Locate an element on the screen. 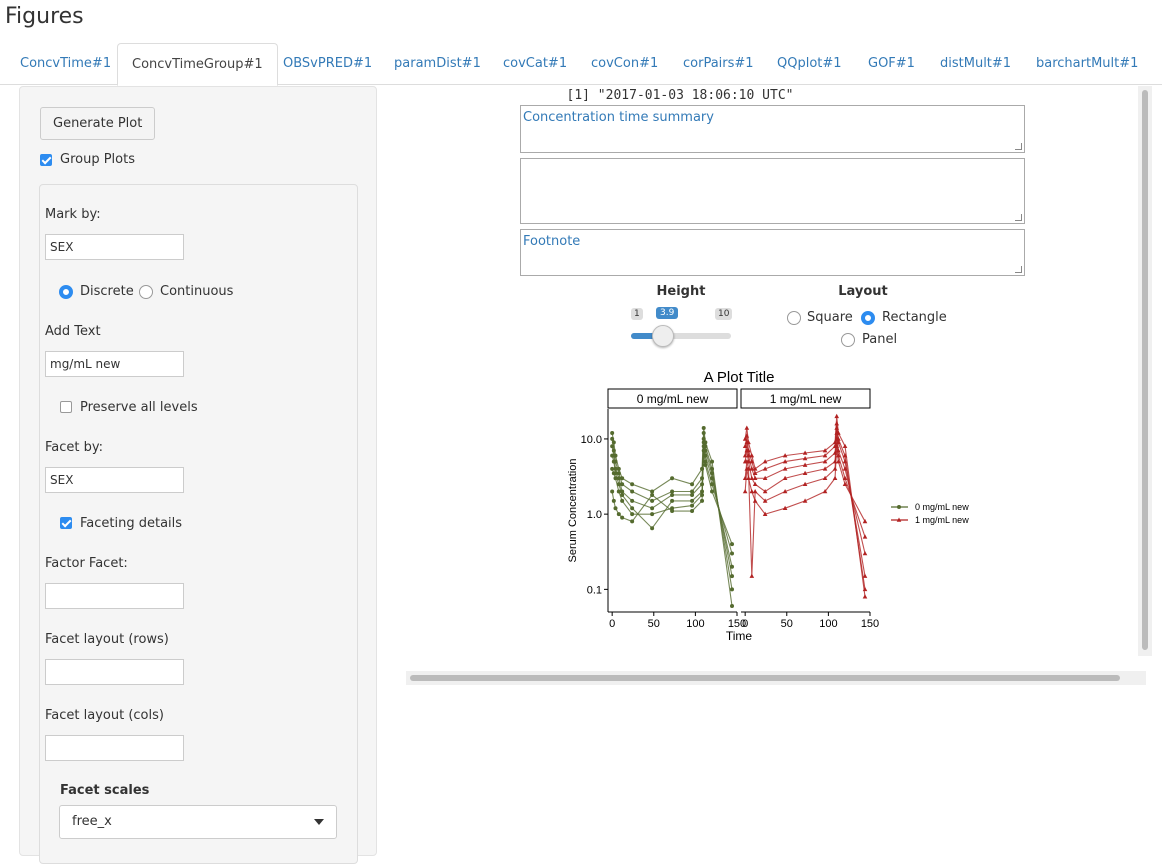  continuous-radio is located at coordinates (146, 292).